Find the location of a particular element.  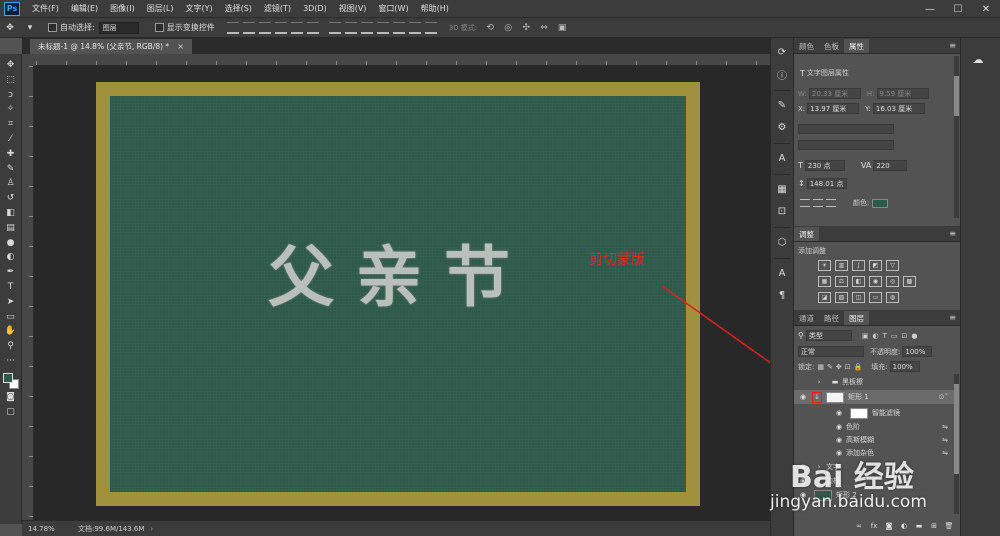

new-layer-icon: ⊞ is located at coordinates (934, 526).